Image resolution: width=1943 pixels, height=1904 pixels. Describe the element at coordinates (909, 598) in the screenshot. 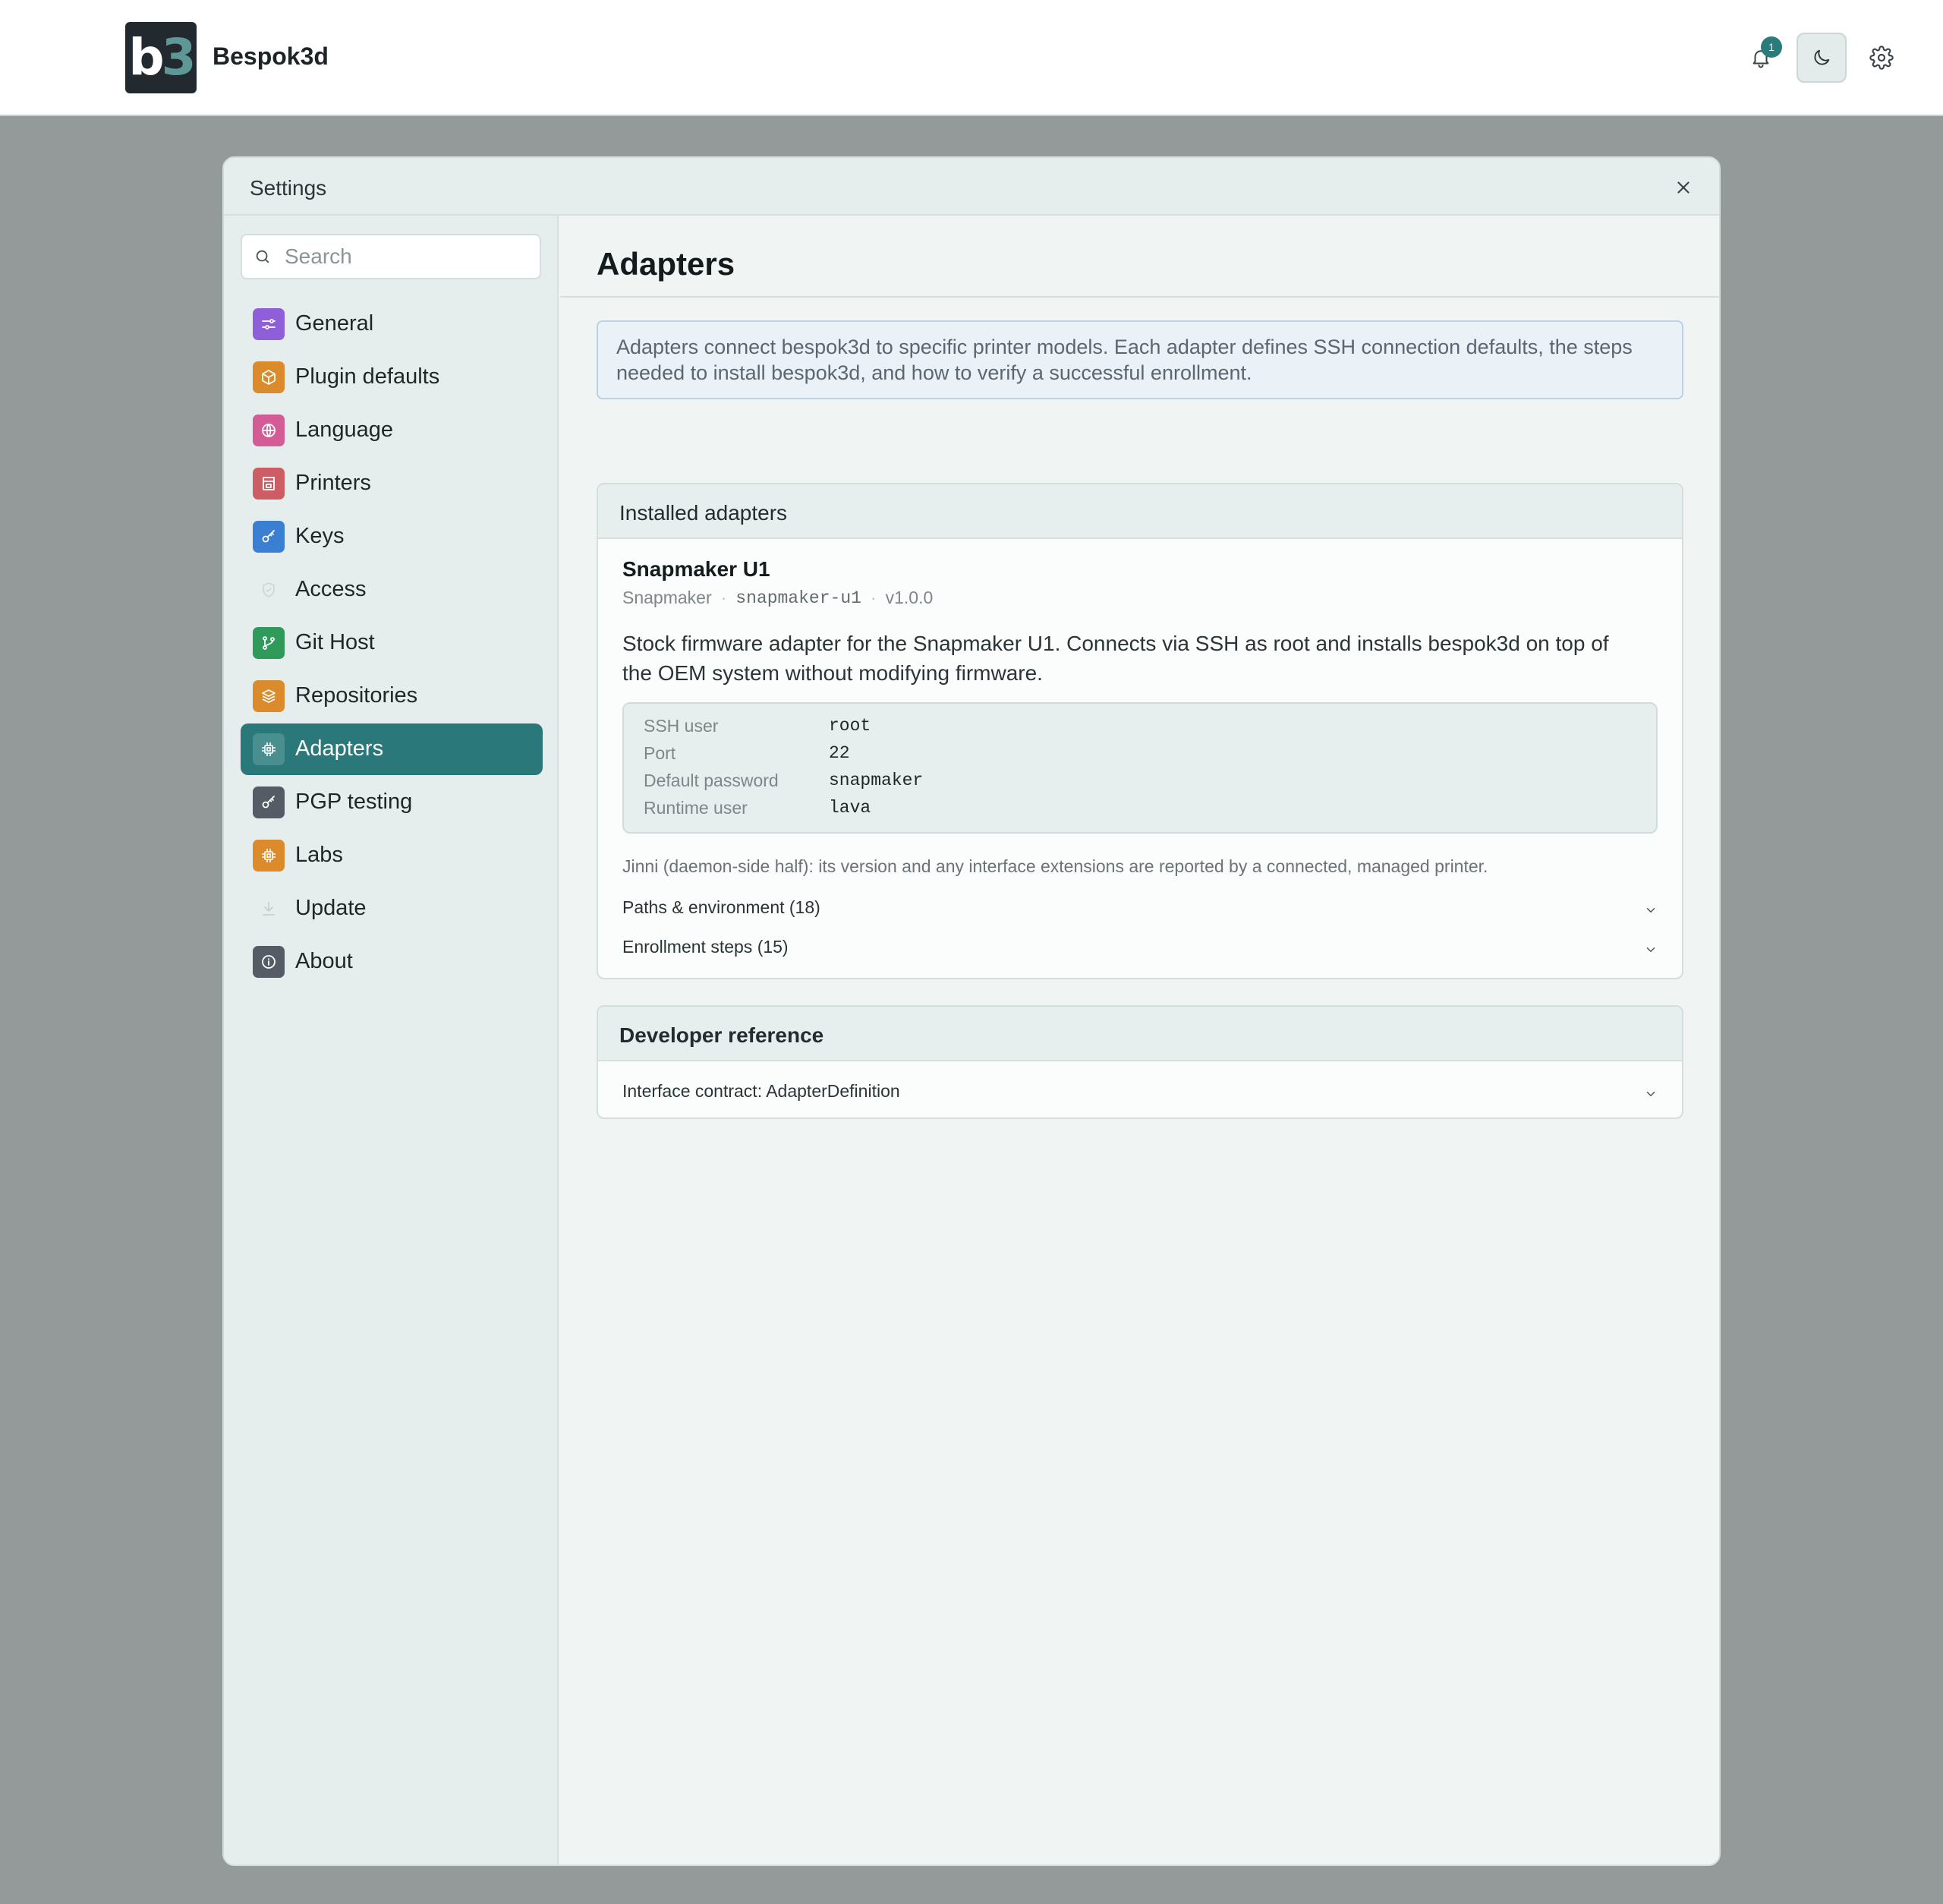

I see `adapter-version: v1.0.0` at that location.